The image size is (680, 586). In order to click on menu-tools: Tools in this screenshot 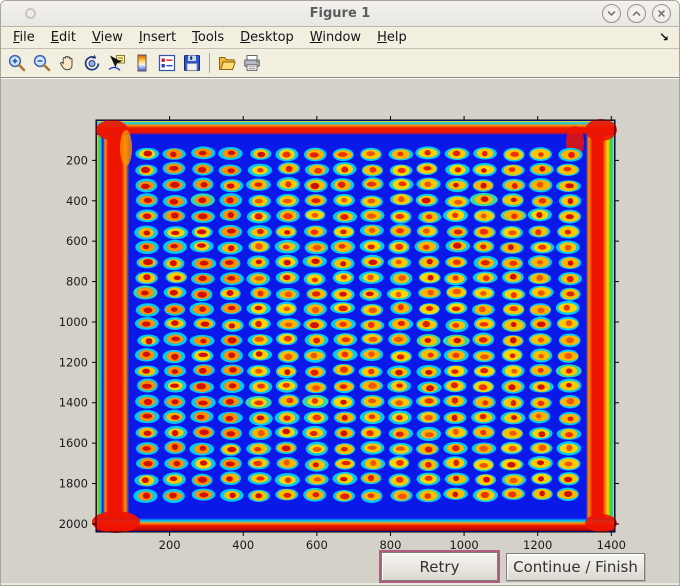, I will do `click(208, 37)`.